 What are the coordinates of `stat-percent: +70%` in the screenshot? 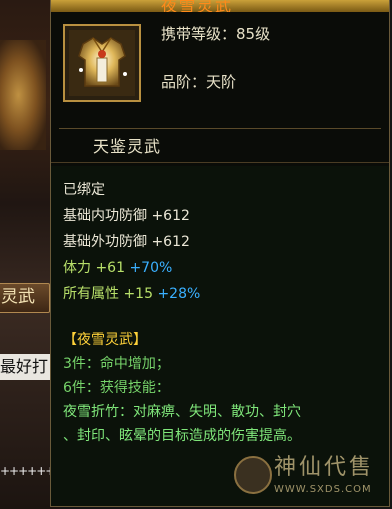 It's located at (151, 268).